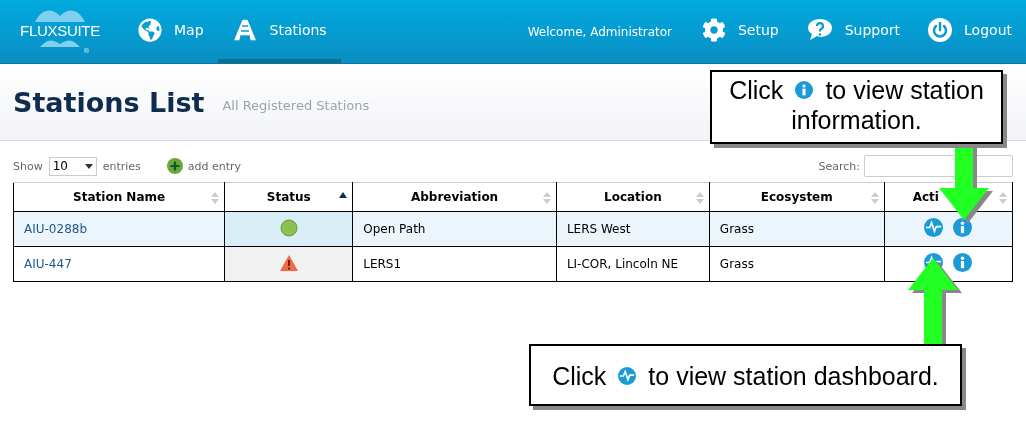 The height and width of the screenshot is (421, 1026). Describe the element at coordinates (940, 29) in the screenshot. I see `power-icon` at that location.